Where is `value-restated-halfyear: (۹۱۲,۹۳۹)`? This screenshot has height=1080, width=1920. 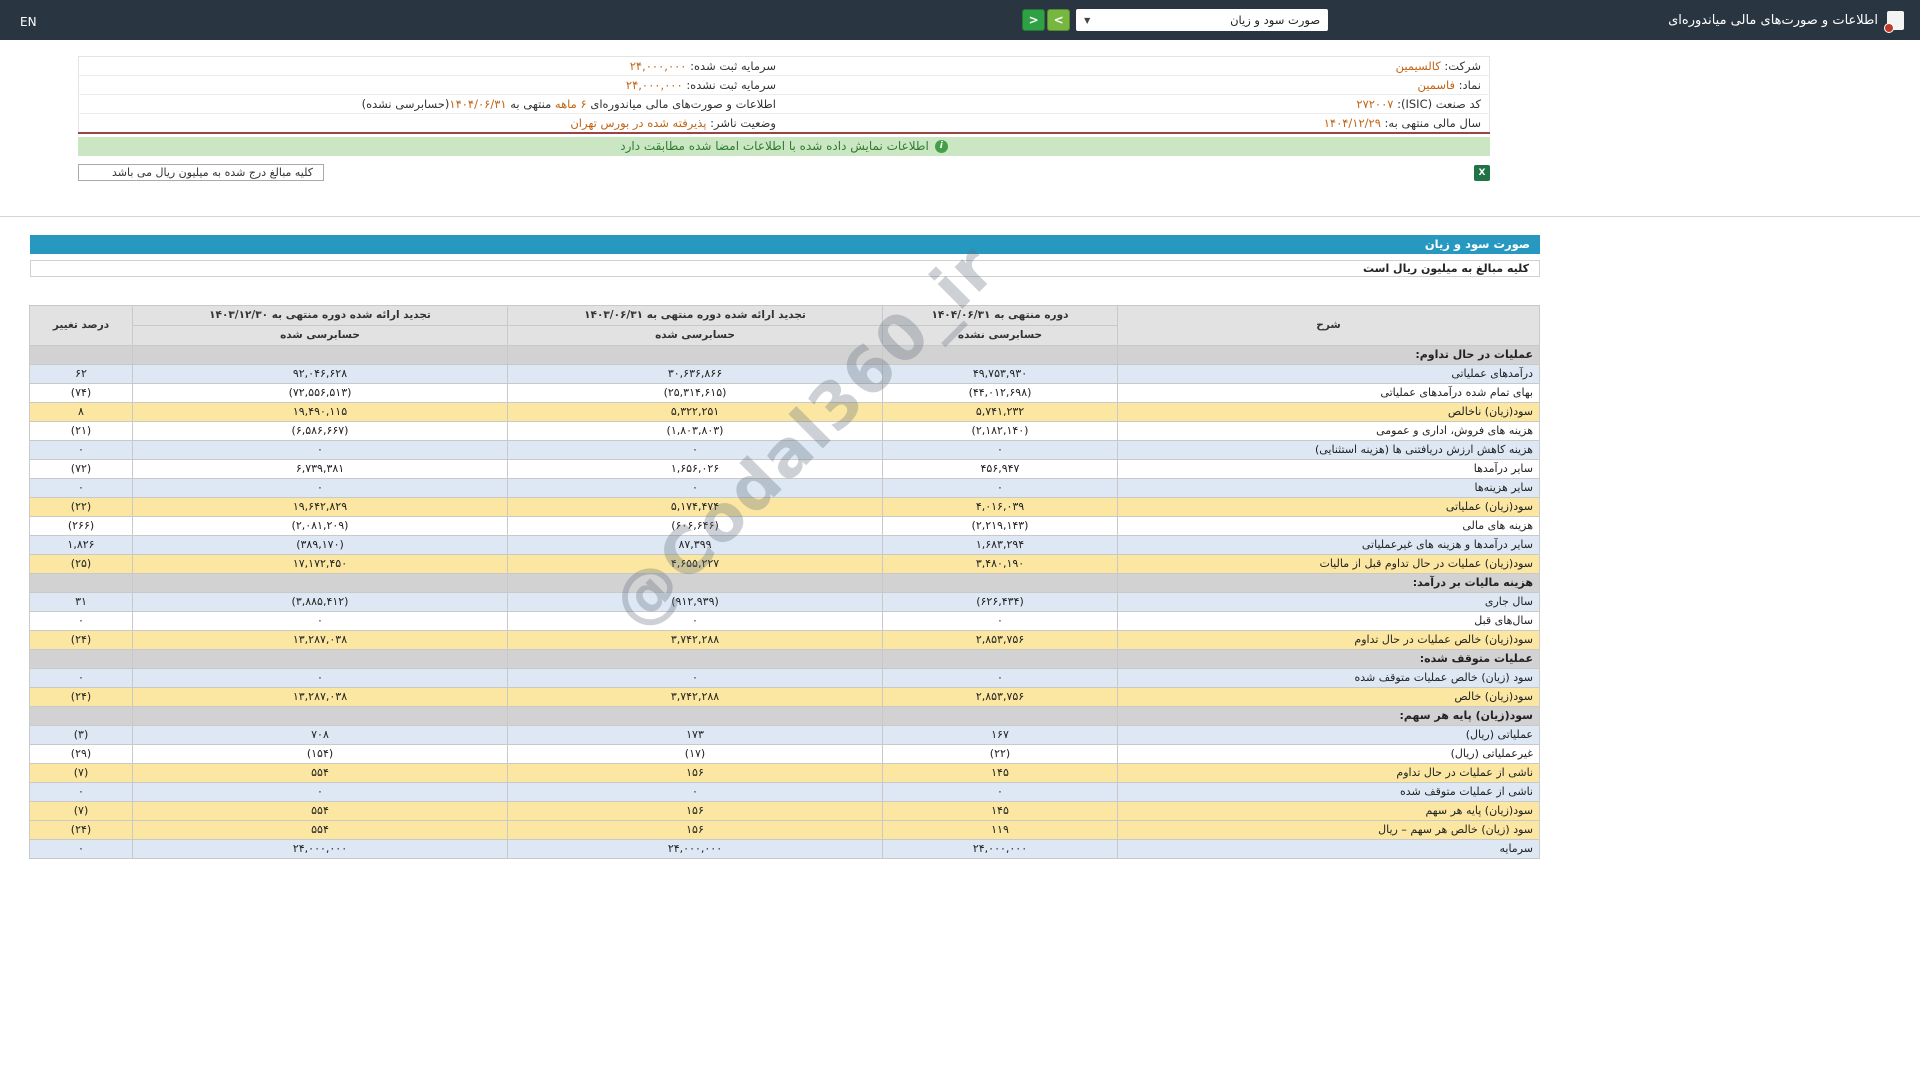 value-restated-halfyear: (۹۱۲,۹۳۹) is located at coordinates (695, 601).